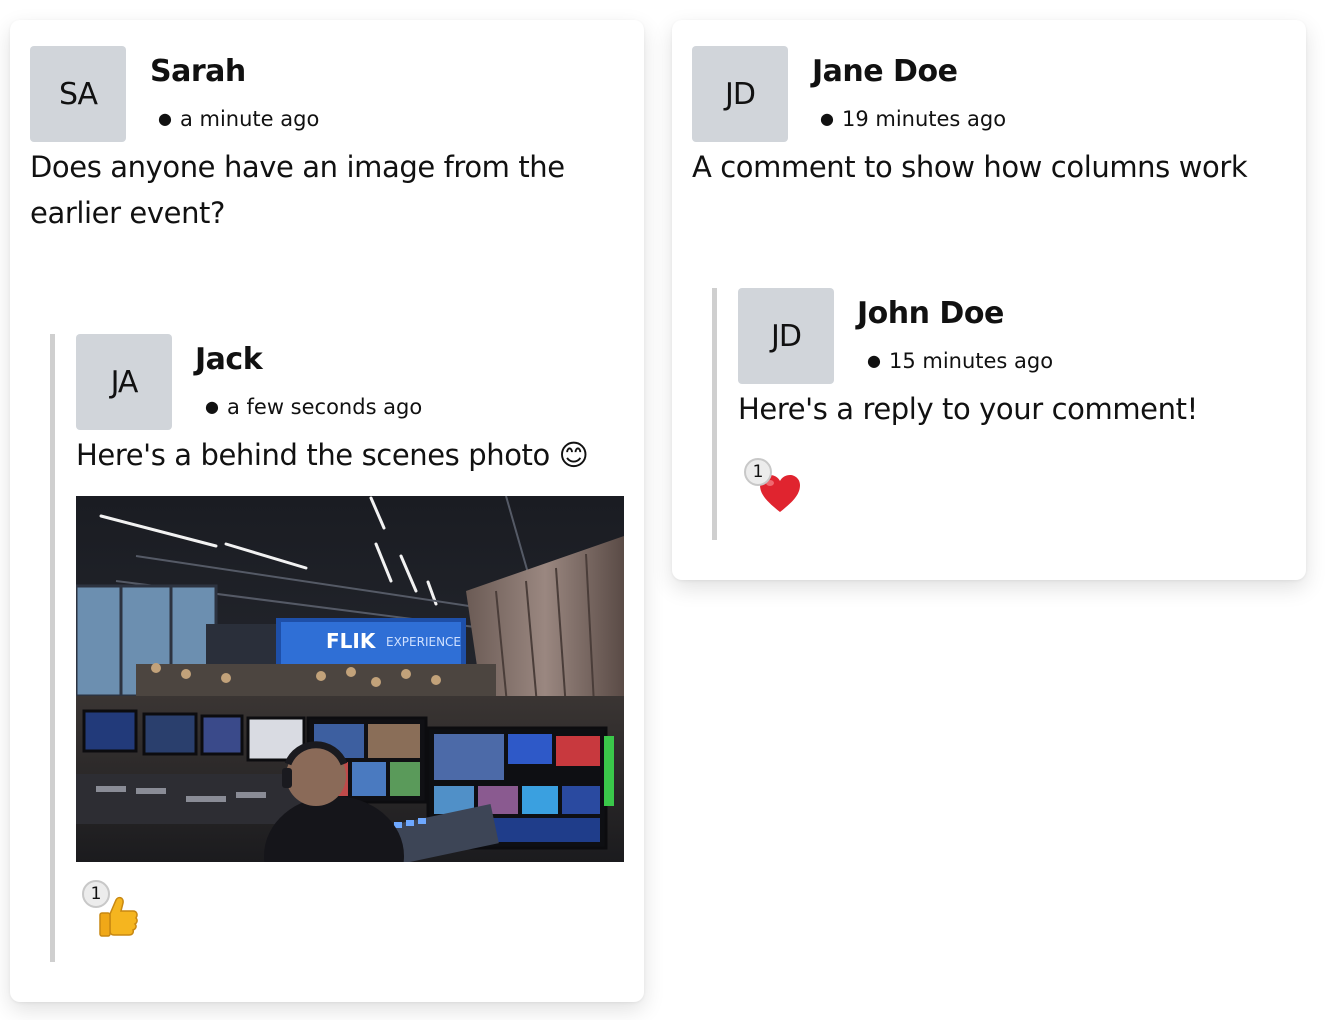 Image resolution: width=1330 pixels, height=1020 pixels. Describe the element at coordinates (924, 119) in the screenshot. I see `timestamp-text: 19 minutes ago` at that location.